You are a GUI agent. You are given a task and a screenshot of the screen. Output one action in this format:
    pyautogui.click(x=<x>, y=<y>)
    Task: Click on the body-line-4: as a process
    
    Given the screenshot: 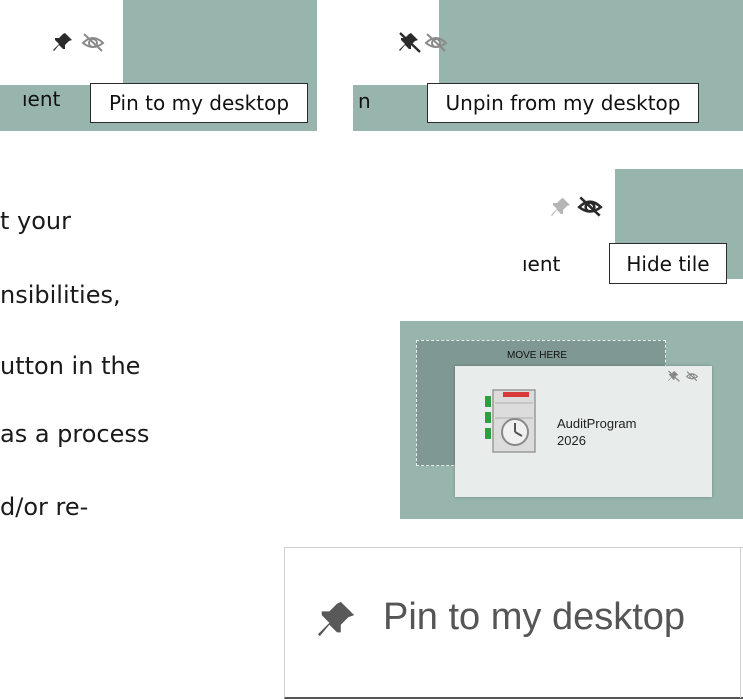 What is the action you would take?
    pyautogui.click(x=75, y=434)
    